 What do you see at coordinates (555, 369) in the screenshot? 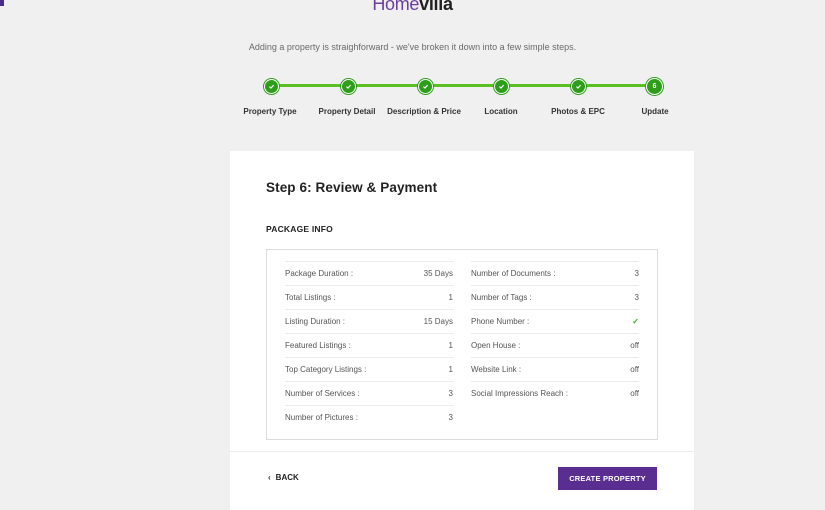
I see `info-row: Website Link : off` at bounding box center [555, 369].